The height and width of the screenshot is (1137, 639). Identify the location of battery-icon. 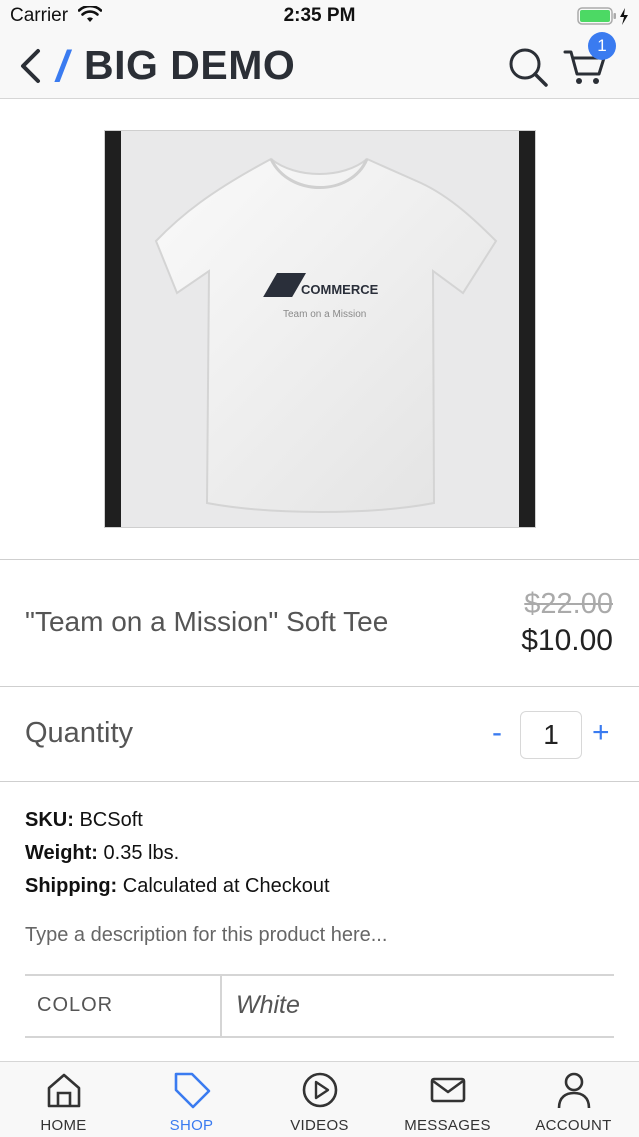
(602, 16).